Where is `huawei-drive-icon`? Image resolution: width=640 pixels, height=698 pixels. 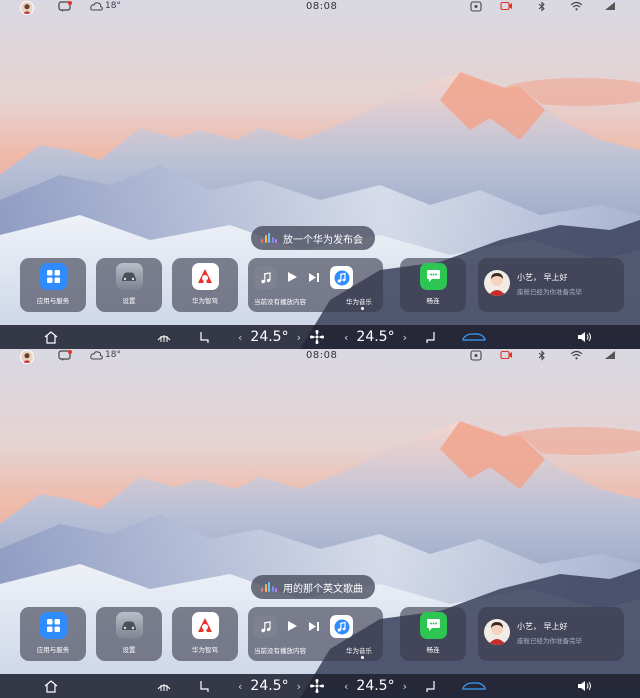 huawei-drive-icon is located at coordinates (205, 276).